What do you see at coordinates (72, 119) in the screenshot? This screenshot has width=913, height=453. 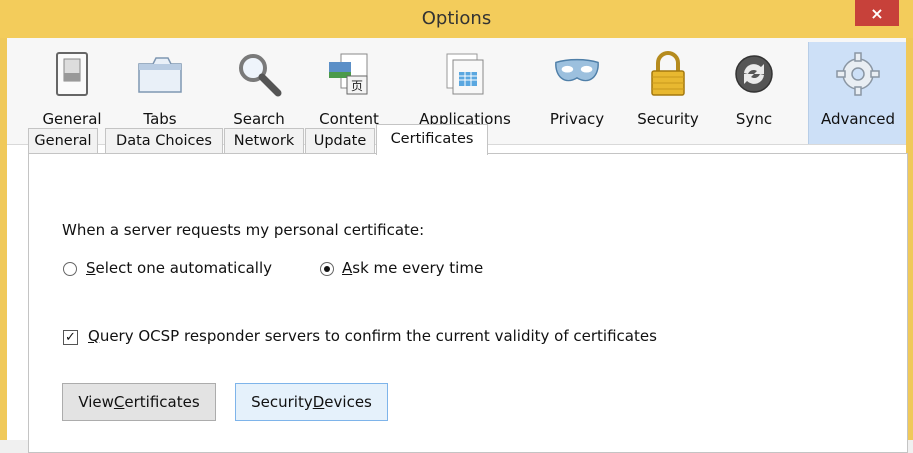 I see `toolbar-general-label: General` at bounding box center [72, 119].